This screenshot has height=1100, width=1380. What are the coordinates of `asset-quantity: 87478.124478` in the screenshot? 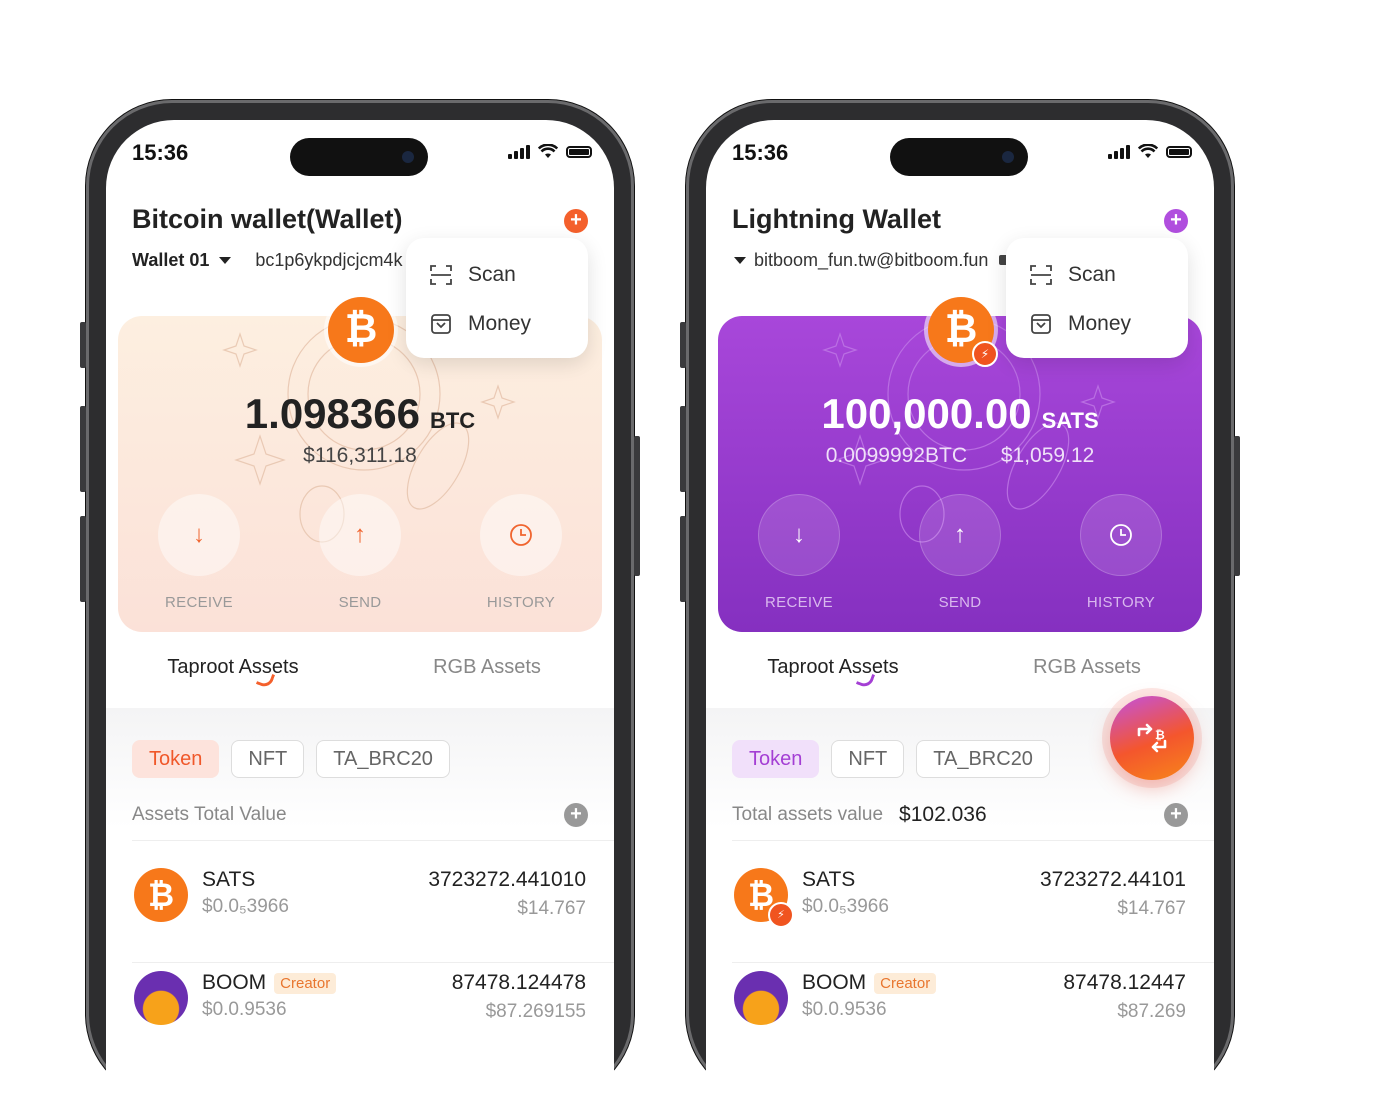 It's located at (518, 982).